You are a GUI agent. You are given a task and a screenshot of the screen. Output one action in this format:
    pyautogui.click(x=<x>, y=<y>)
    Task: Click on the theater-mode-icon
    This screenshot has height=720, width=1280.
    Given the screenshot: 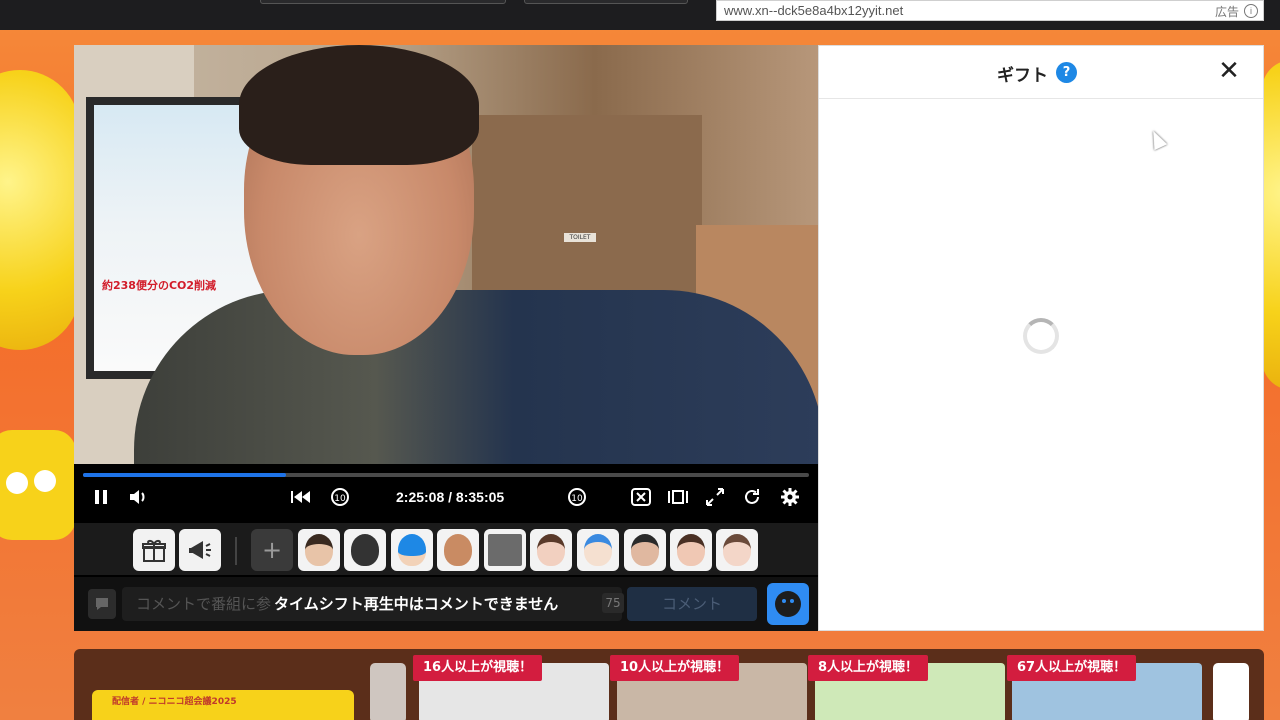 What is the action you would take?
    pyautogui.click(x=678, y=497)
    